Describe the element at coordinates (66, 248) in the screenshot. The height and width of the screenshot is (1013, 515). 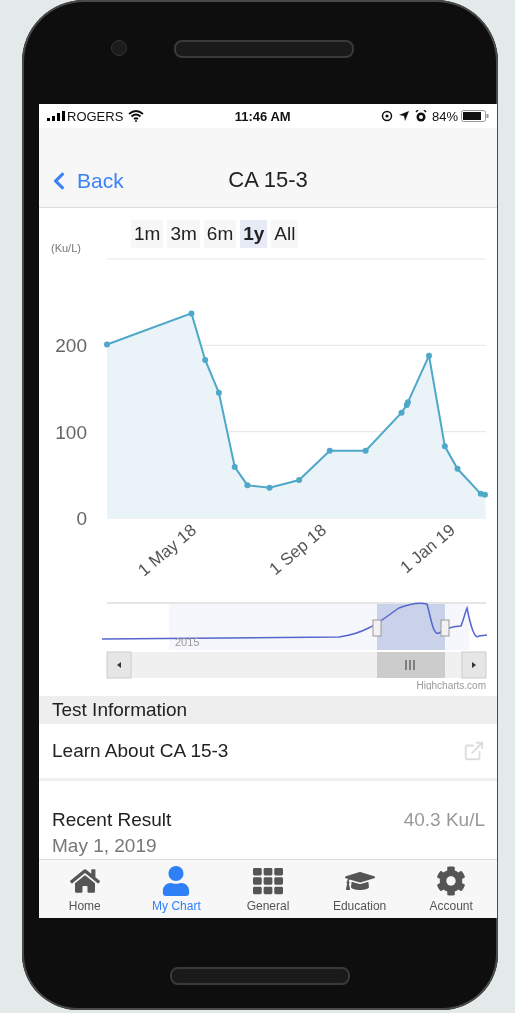
I see `unit-label: (Ku/L)` at that location.